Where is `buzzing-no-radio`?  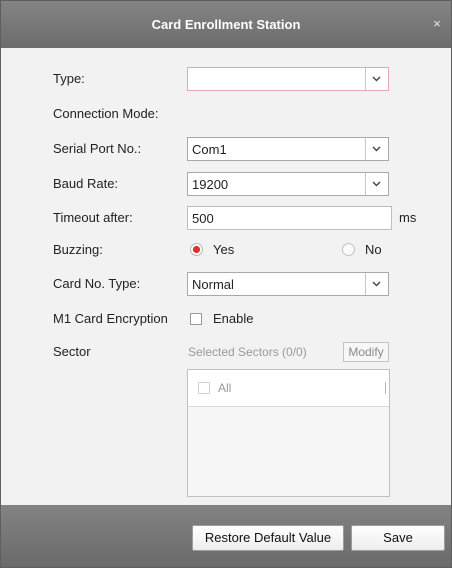
buzzing-no-radio is located at coordinates (348, 249).